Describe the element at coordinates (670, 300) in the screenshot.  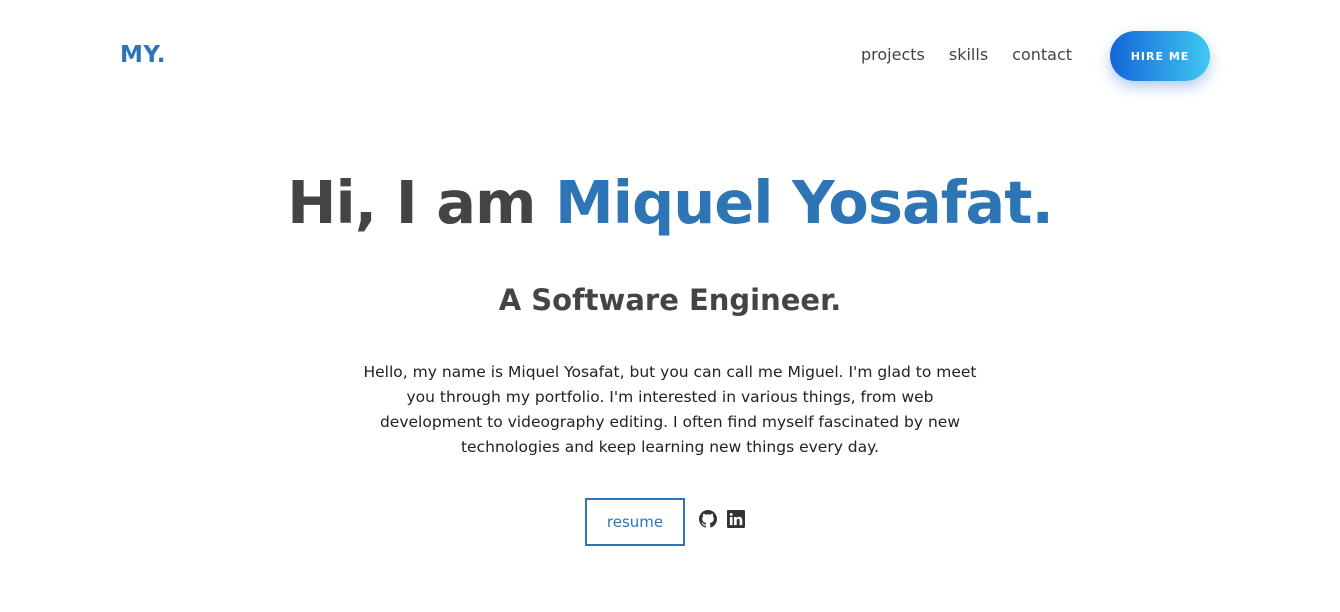
I see `hero-subtitle: A Software Engineer.` at that location.